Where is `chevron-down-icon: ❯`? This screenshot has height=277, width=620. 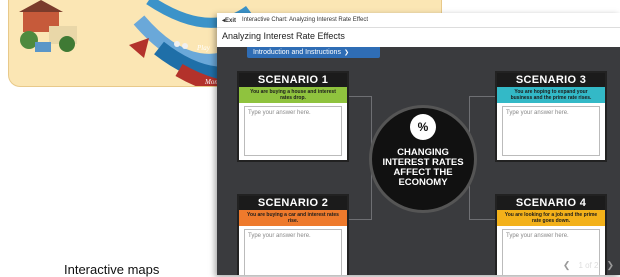 chevron-down-icon: ❯ is located at coordinates (346, 53).